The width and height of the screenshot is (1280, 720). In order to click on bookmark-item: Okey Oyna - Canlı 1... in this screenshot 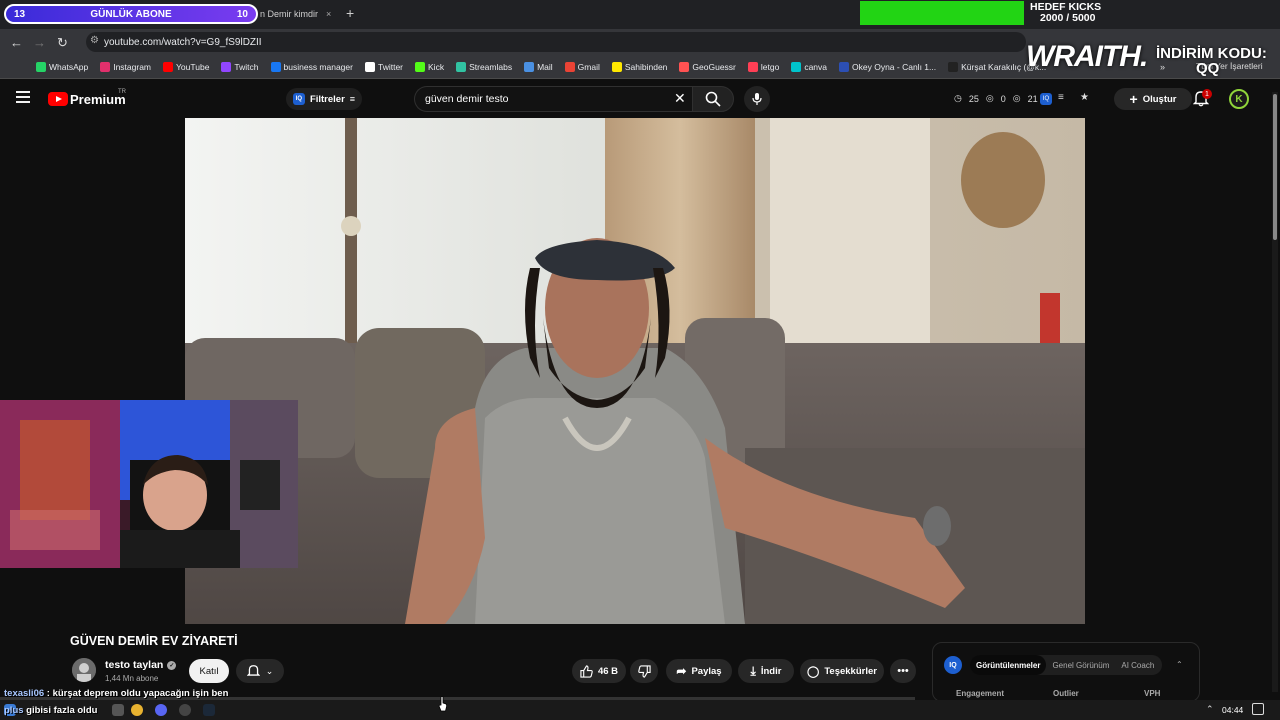, I will do `click(887, 66)`.